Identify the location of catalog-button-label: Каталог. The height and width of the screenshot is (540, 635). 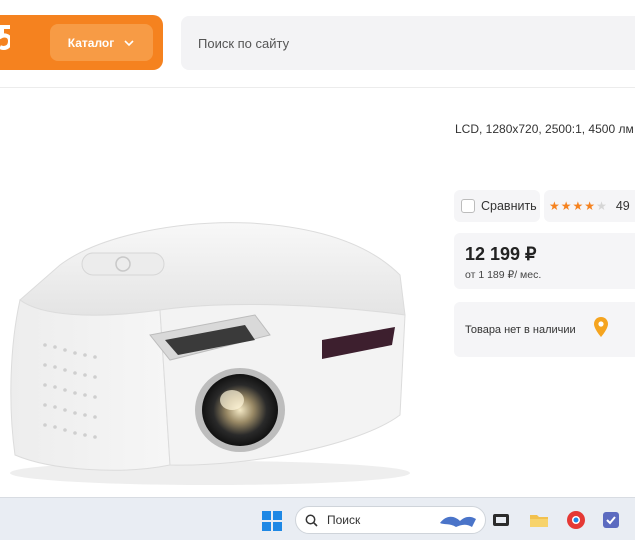
(91, 42).